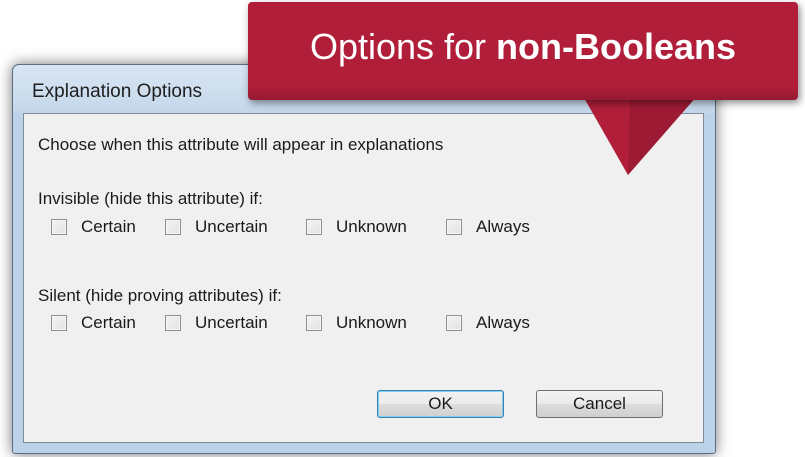 The height and width of the screenshot is (457, 805). I want to click on callout-text: Options for non-Booleans, so click(523, 47).